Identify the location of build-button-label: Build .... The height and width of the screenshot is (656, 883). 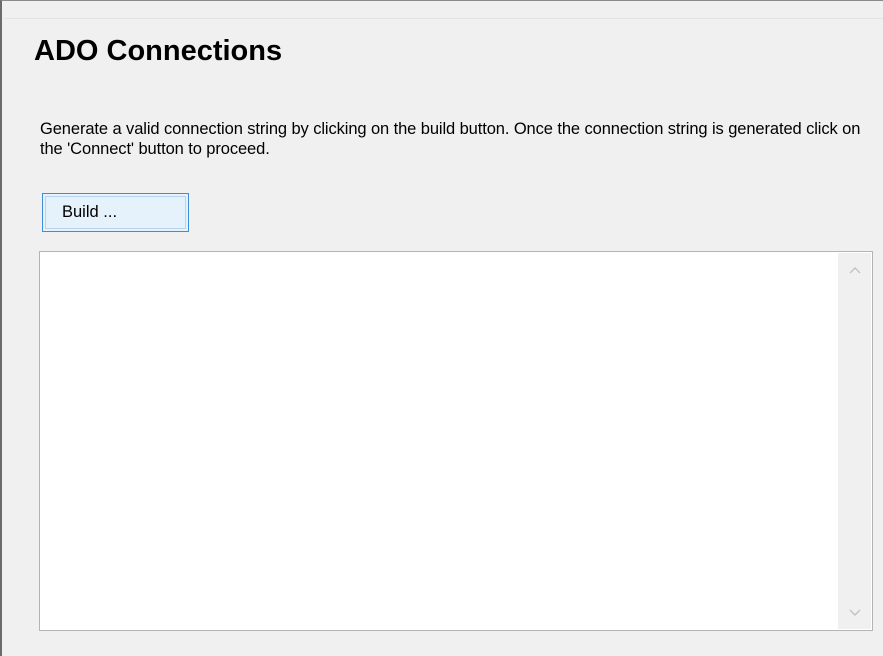
(90, 212).